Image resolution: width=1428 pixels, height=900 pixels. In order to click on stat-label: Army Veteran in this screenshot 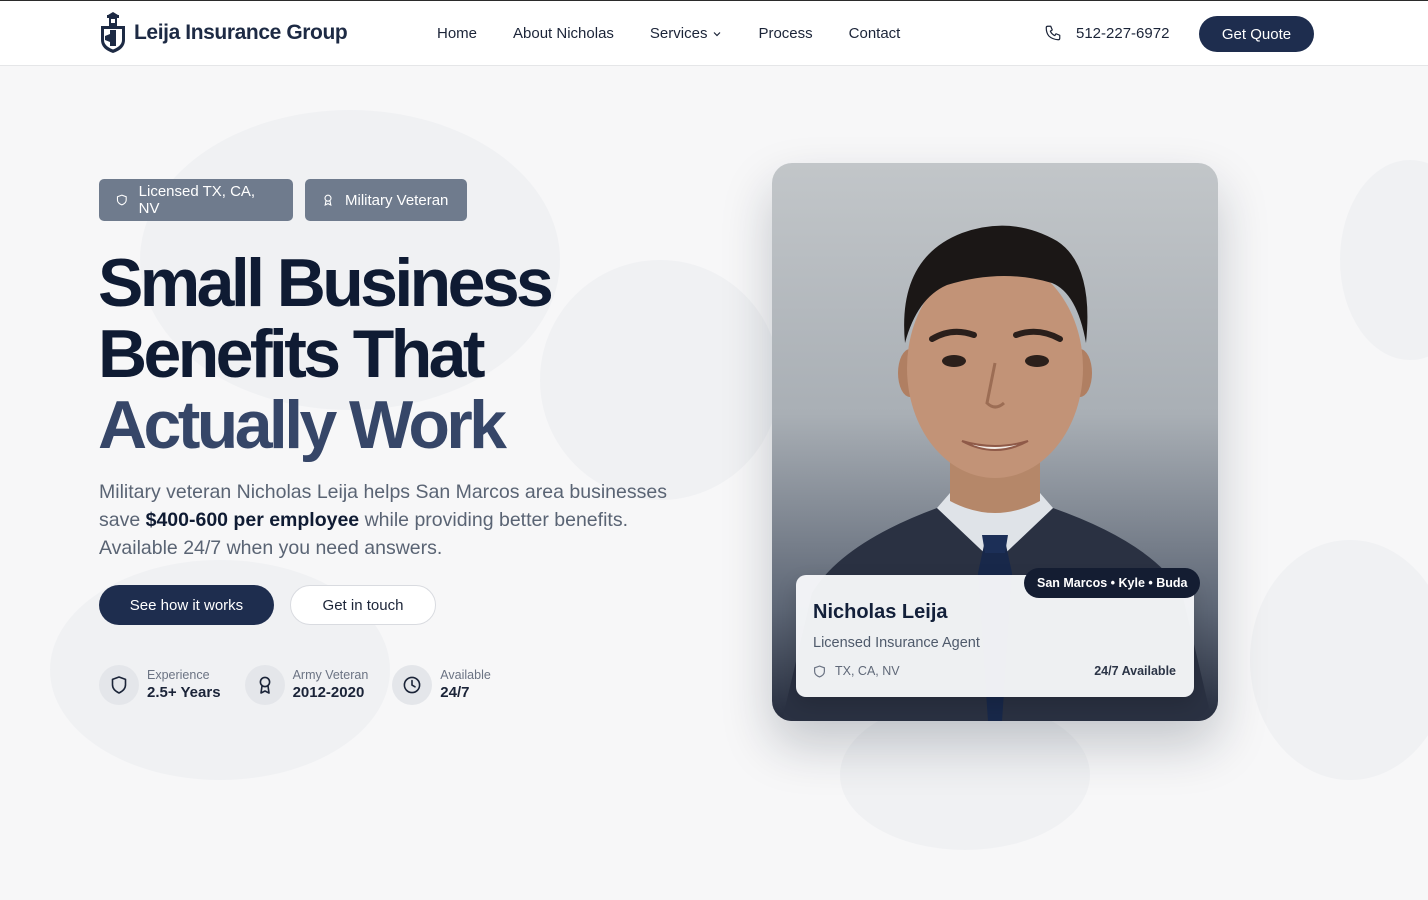, I will do `click(330, 675)`.